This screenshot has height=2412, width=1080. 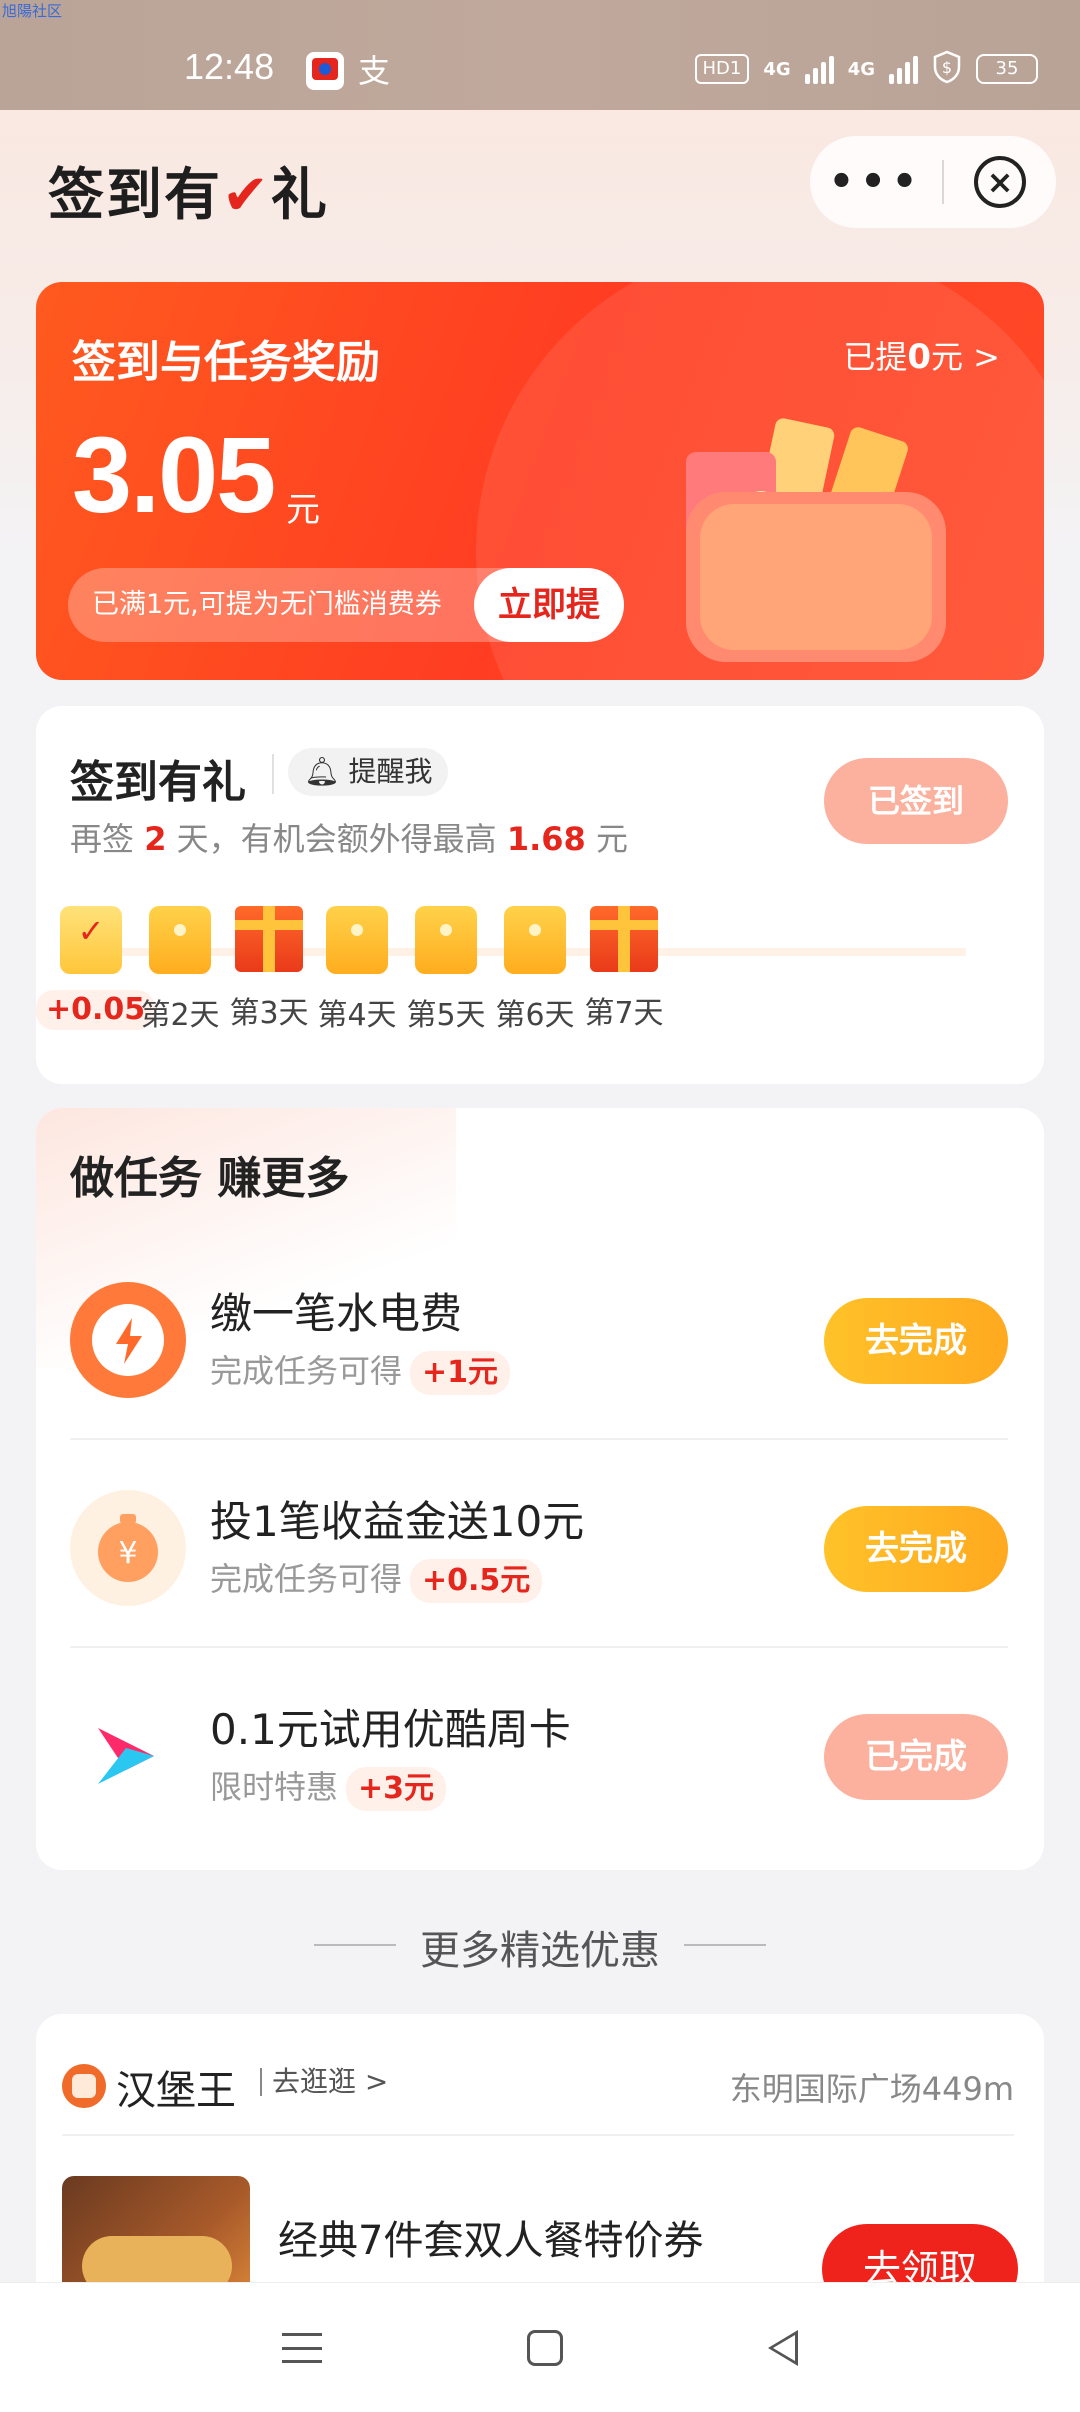 I want to click on withdrawn-link: 已提0元 >, so click(x=921, y=355).